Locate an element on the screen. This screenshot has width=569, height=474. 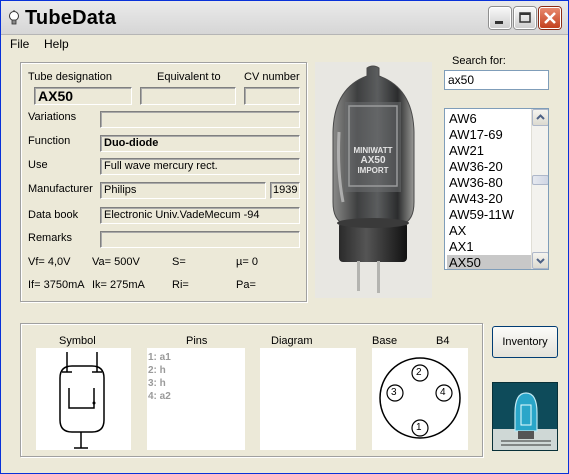
pin-entry: 3: h is located at coordinates (157, 383).